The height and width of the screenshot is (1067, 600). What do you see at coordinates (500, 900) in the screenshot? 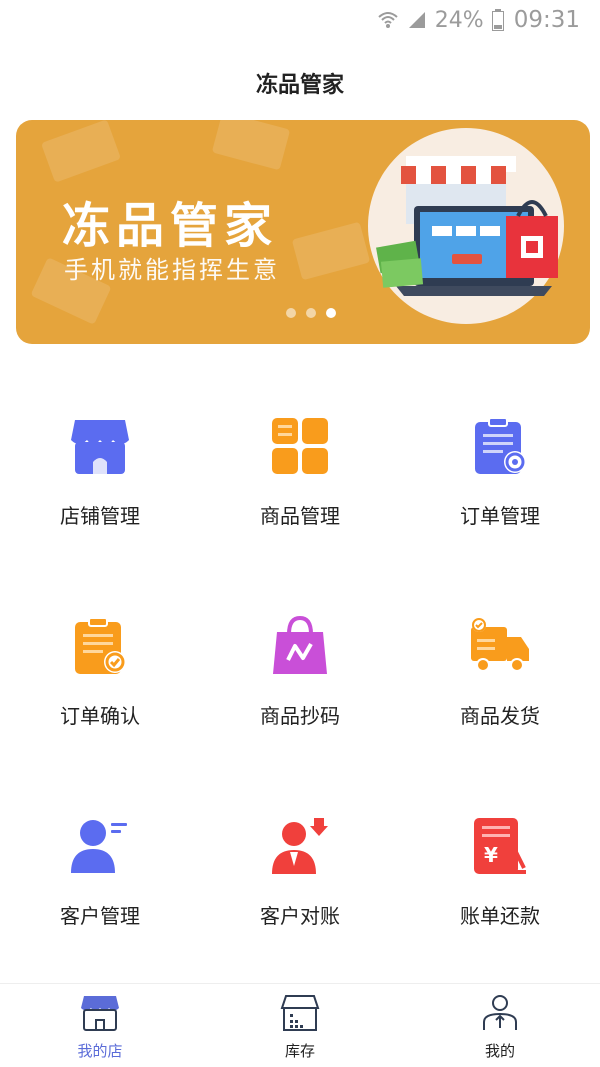
I see `grid-item-bill-repayment: ¥ 账单还款` at bounding box center [500, 900].